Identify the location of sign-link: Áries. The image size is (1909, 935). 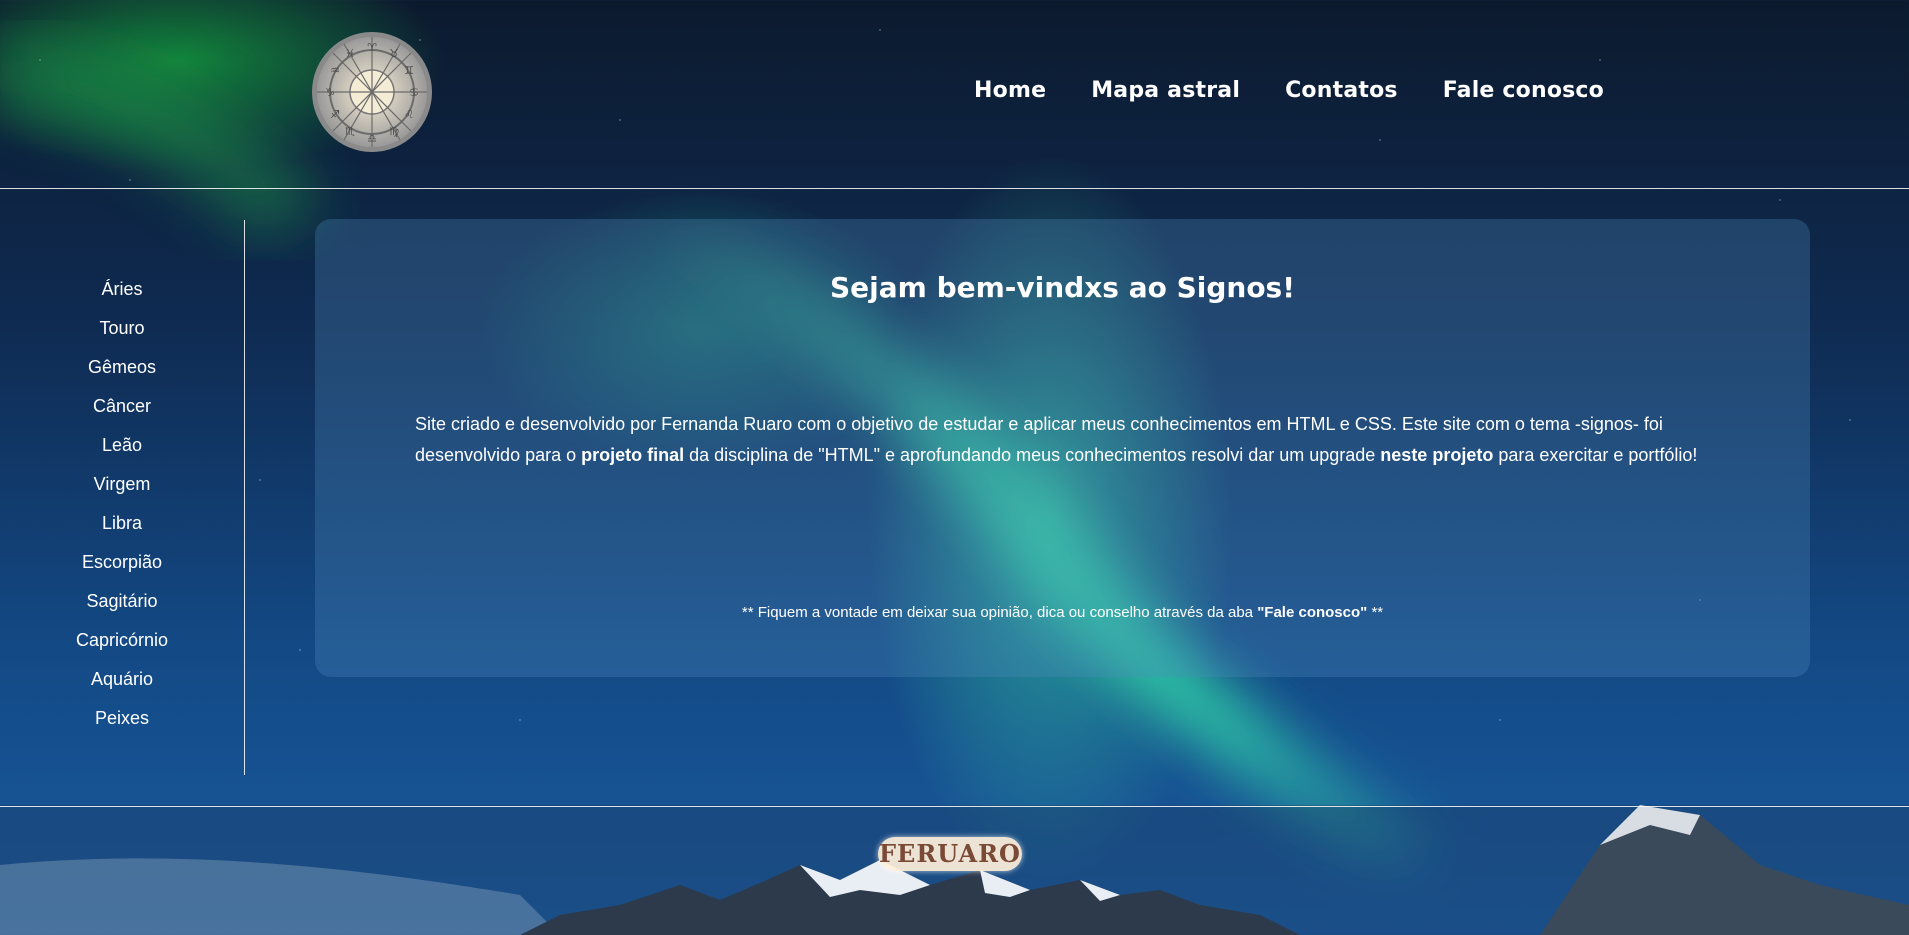
(121, 289).